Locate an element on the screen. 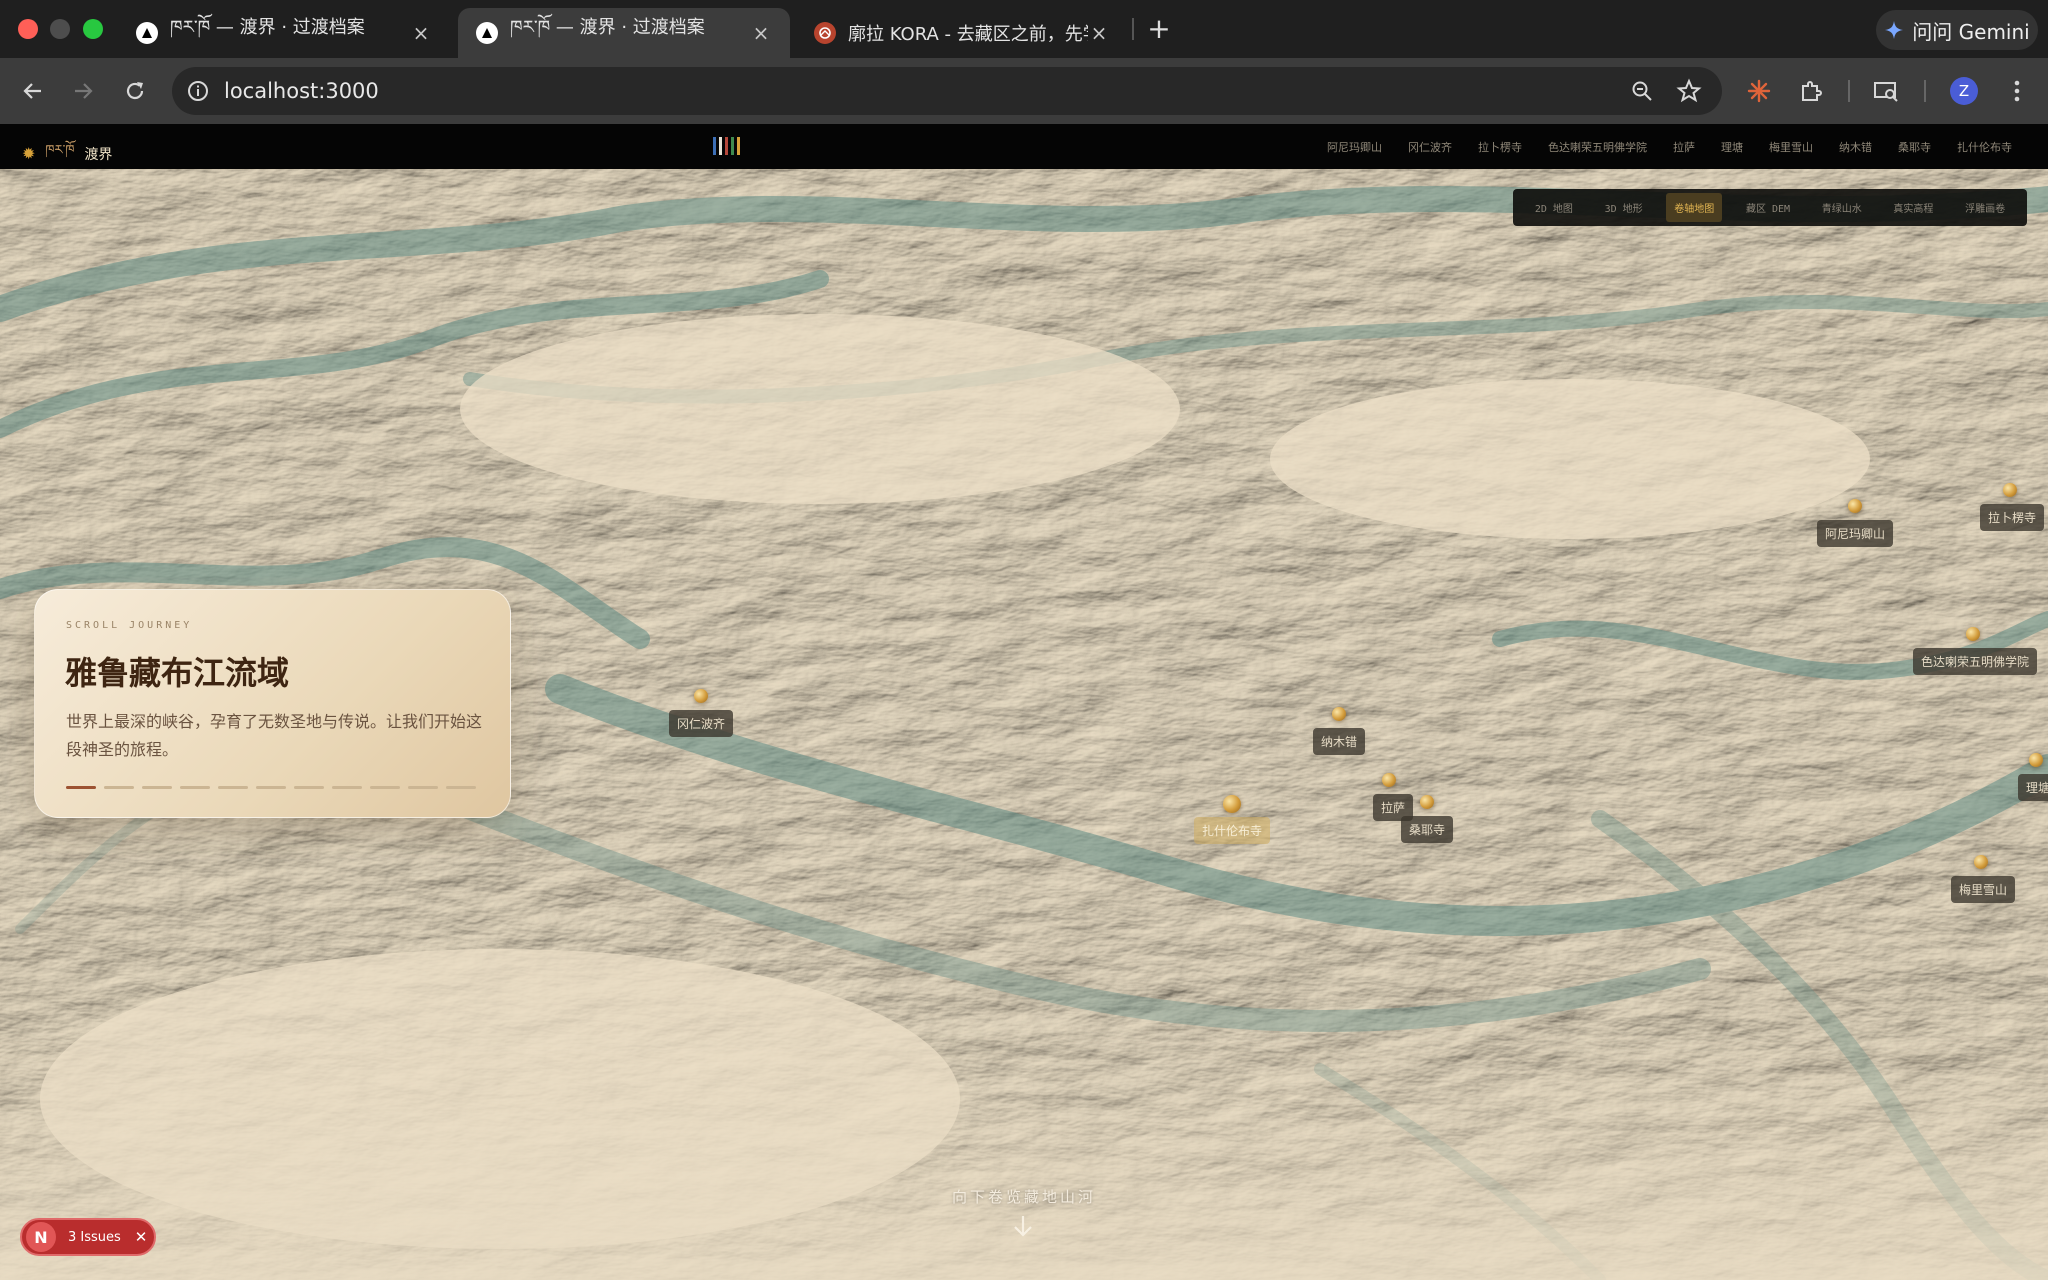 This screenshot has width=2048, height=1280. browser-tab: ཁར་ཁོ — 渡界 · 过渡档案 × is located at coordinates (284, 33).